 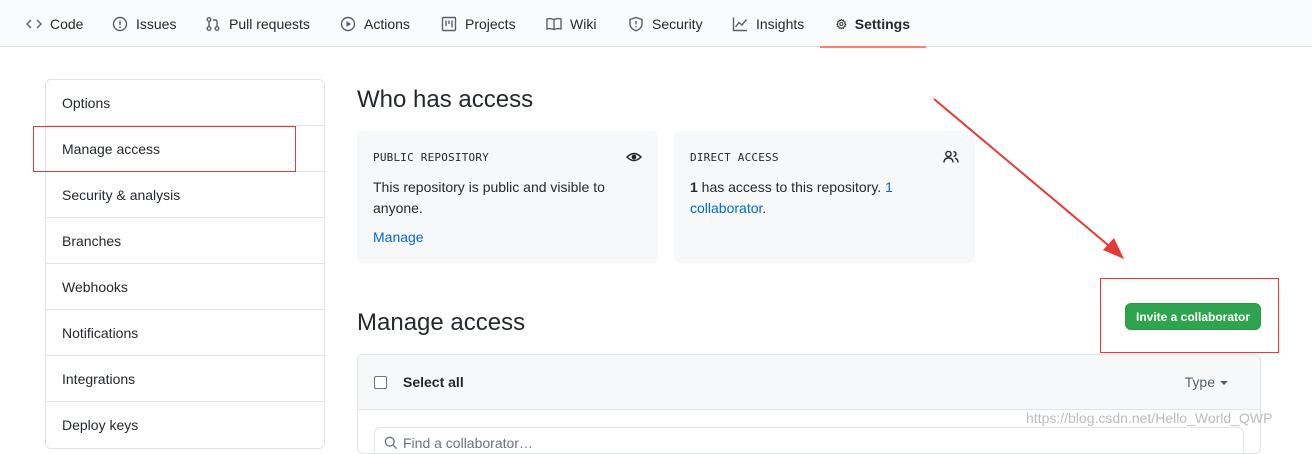 I want to click on direct-access-heading: DIRECT ACCESS, so click(x=734, y=157).